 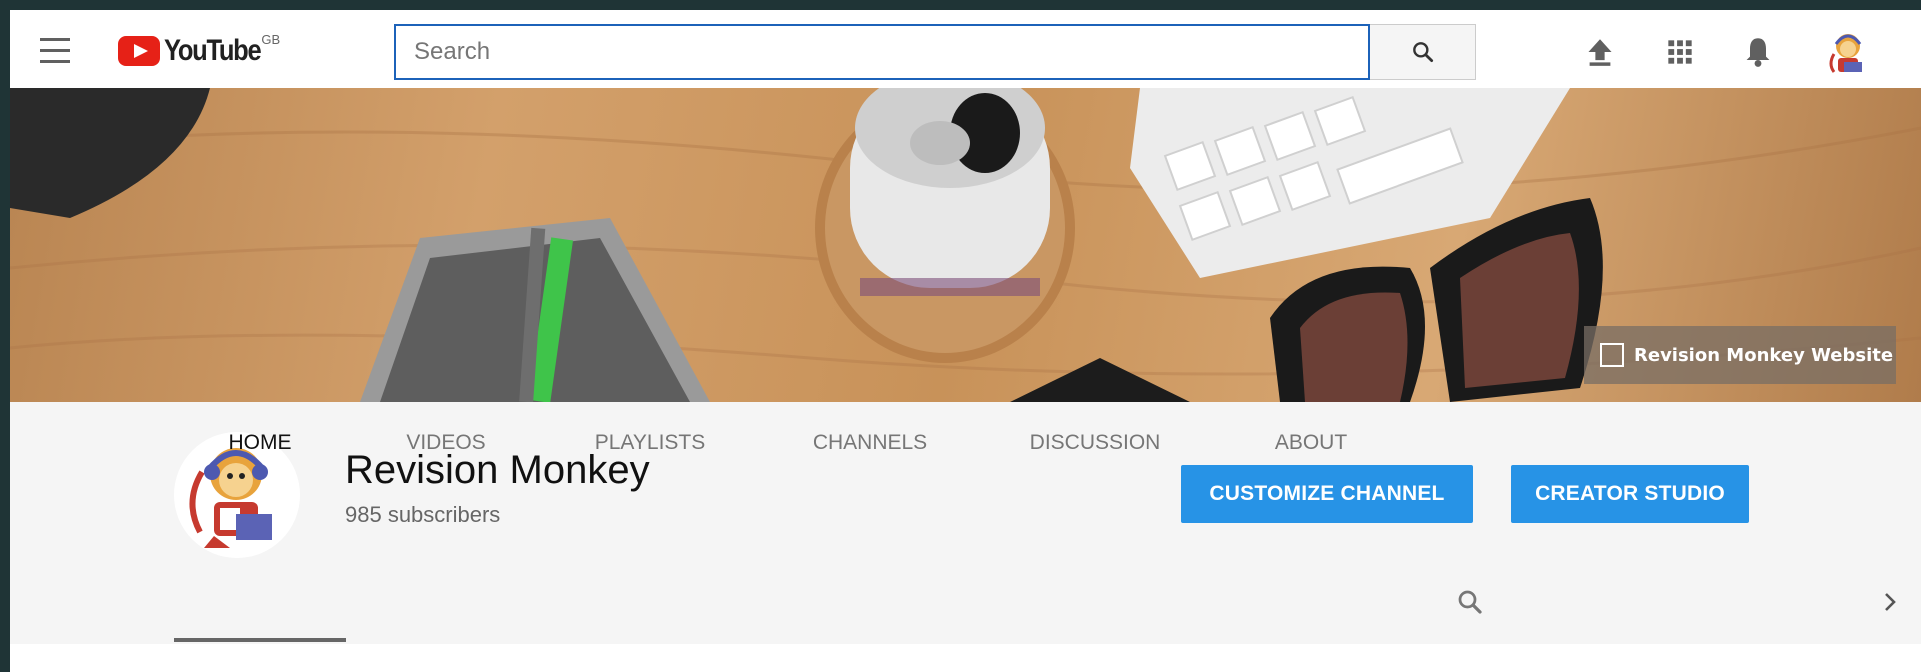 What do you see at coordinates (56, 51) in the screenshot?
I see `menu-icon` at bounding box center [56, 51].